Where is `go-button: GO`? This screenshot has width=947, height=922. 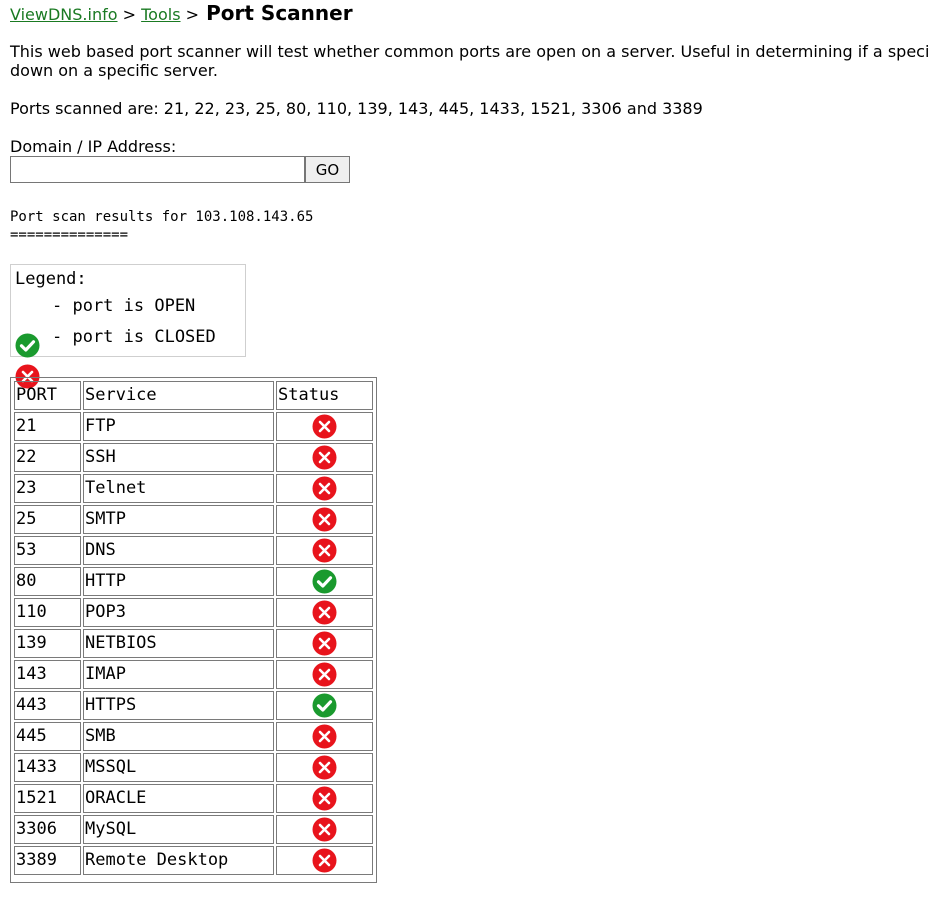 go-button: GO is located at coordinates (327, 169).